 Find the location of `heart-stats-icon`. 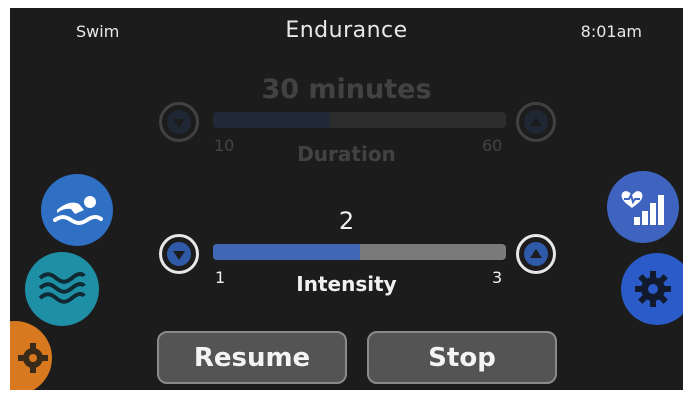

heart-stats-icon is located at coordinates (643, 207).